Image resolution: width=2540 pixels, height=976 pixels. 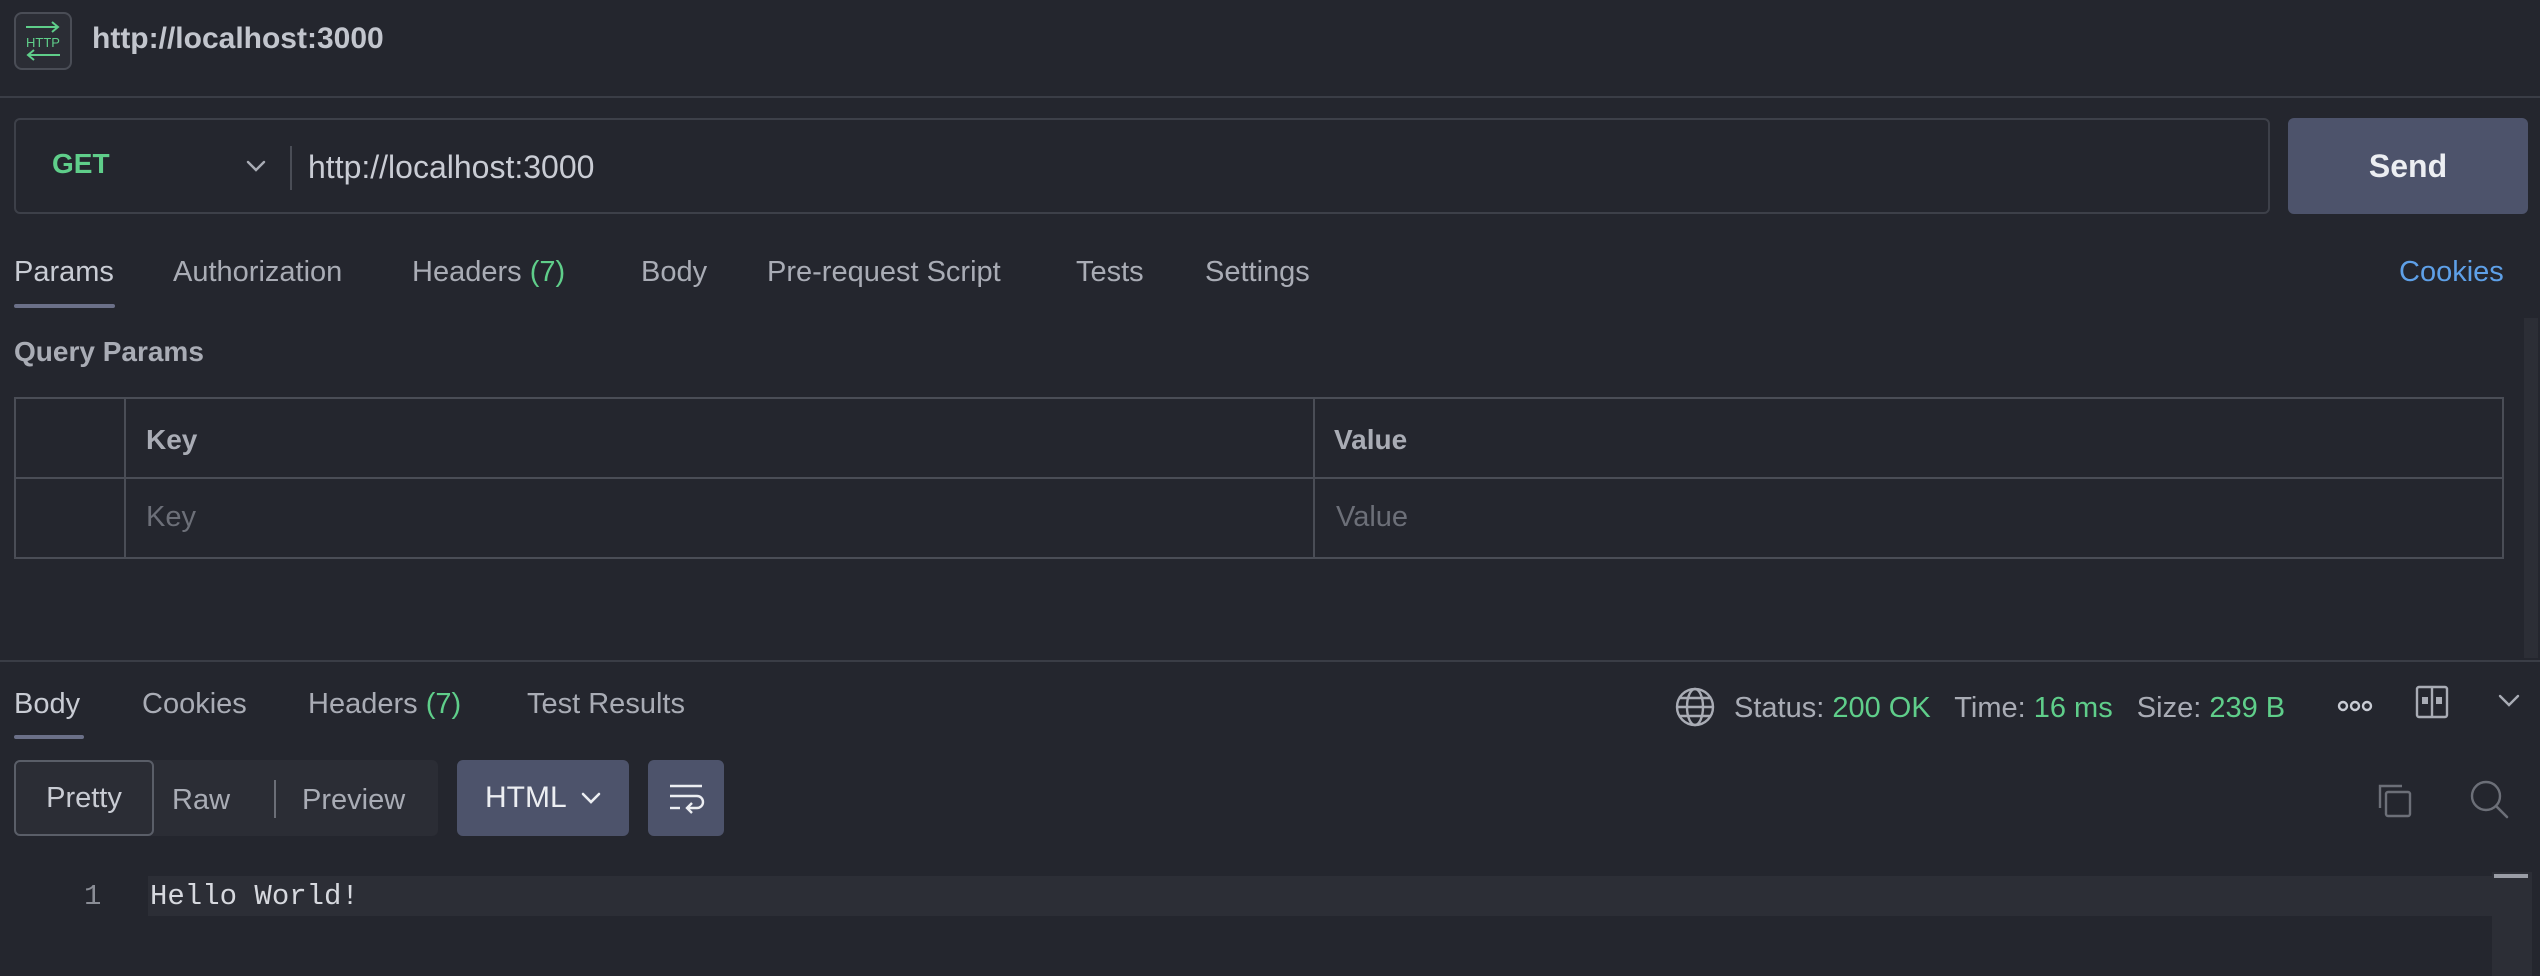 What do you see at coordinates (109, 351) in the screenshot?
I see `query-params-title: Query Params` at bounding box center [109, 351].